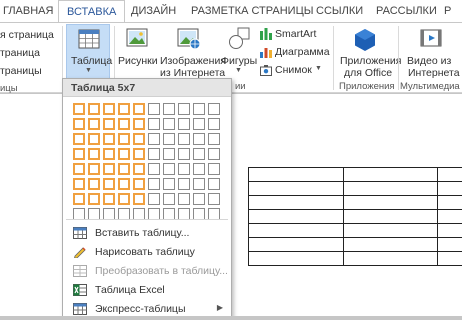 This screenshot has width=462, height=320. Describe the element at coordinates (252, 11) in the screenshot. I see `tab-page-layout: РАЗМЕТКА СТРАНИЦЫ` at that location.